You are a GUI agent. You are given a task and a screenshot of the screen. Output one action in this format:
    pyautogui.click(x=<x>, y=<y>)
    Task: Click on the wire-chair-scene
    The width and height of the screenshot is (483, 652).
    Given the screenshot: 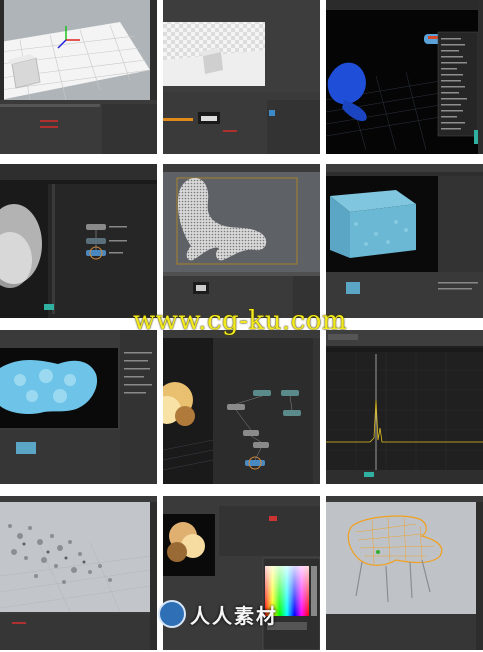 What is the action you would take?
    pyautogui.click(x=404, y=573)
    